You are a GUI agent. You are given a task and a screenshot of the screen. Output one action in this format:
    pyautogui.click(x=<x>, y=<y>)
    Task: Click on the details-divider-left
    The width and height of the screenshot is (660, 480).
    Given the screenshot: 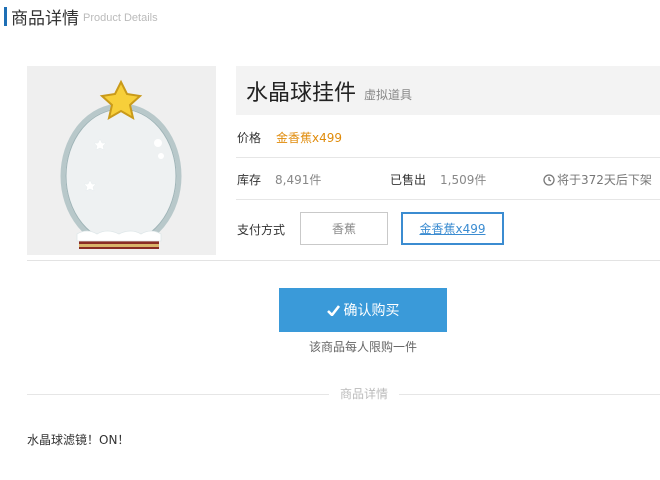 What is the action you would take?
    pyautogui.click(x=178, y=394)
    